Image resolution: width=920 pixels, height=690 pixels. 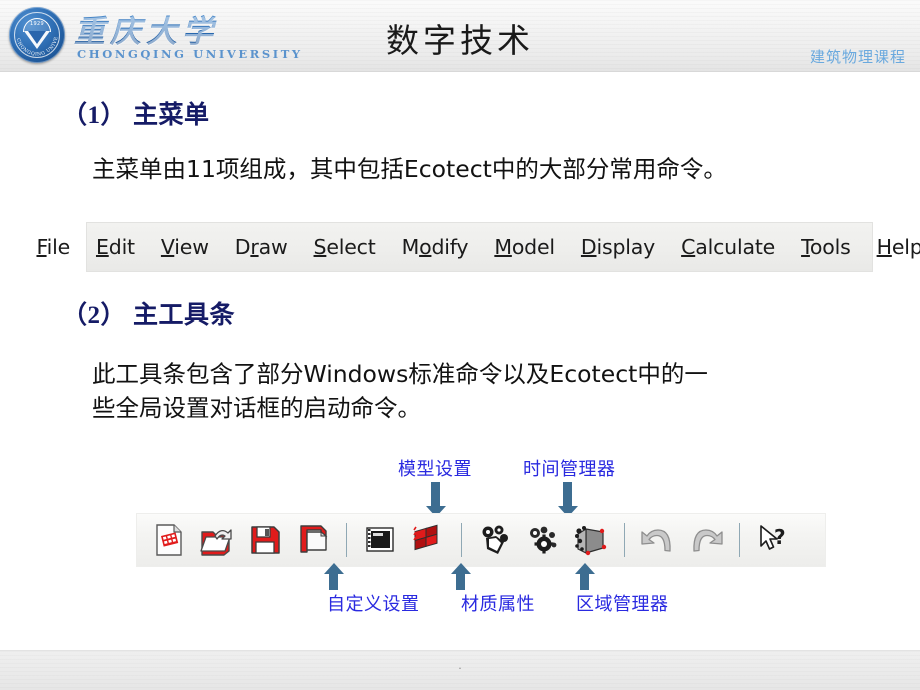 I want to click on footer-text: ., so click(x=460, y=665).